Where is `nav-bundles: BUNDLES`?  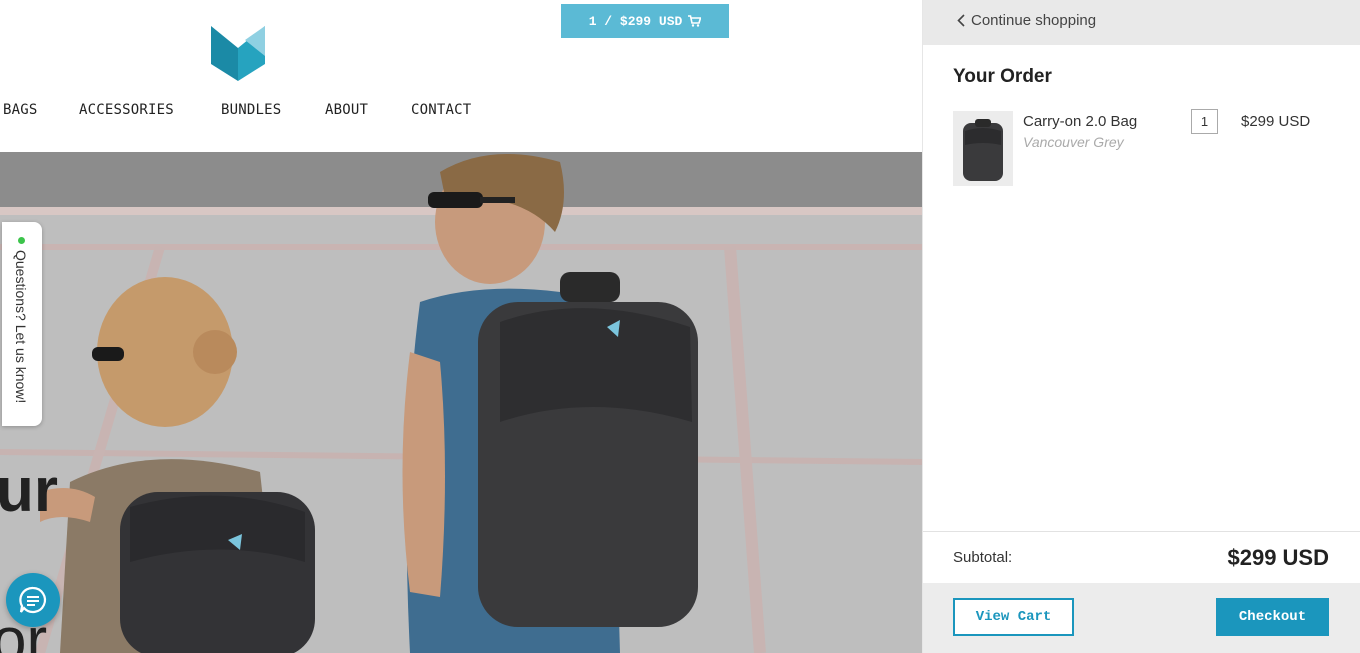
nav-bundles: BUNDLES is located at coordinates (251, 110).